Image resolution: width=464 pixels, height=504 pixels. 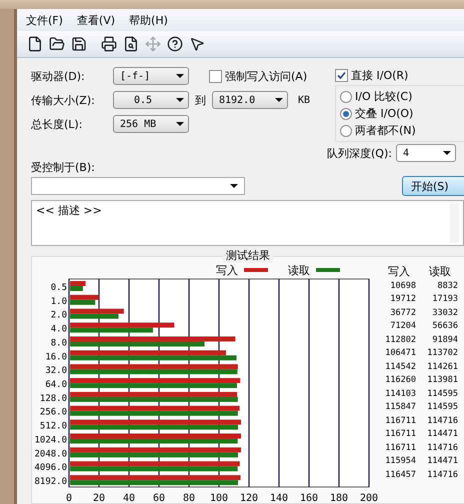 I want to click on legend-label: 读取, so click(x=299, y=270).